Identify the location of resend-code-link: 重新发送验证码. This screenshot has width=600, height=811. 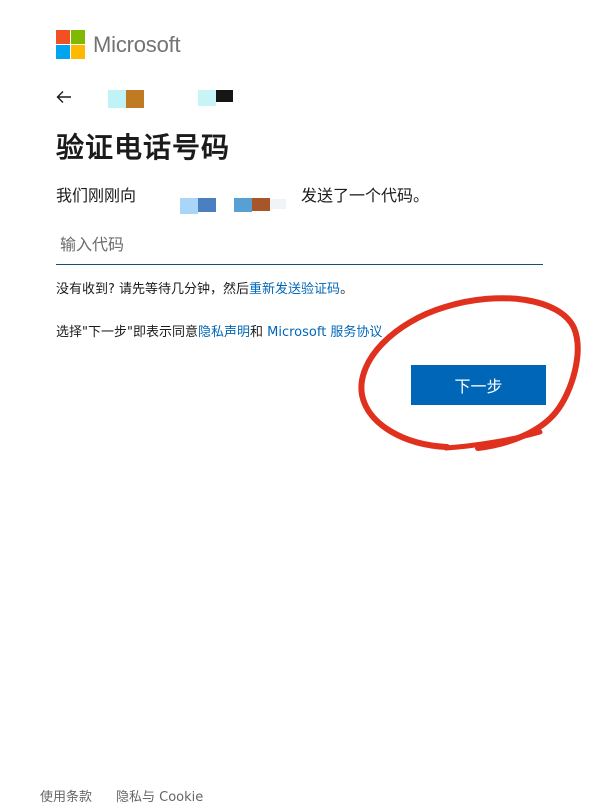
(294, 289).